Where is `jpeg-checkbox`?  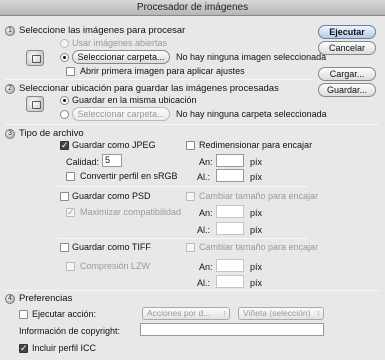
jpeg-checkbox is located at coordinates (64, 145).